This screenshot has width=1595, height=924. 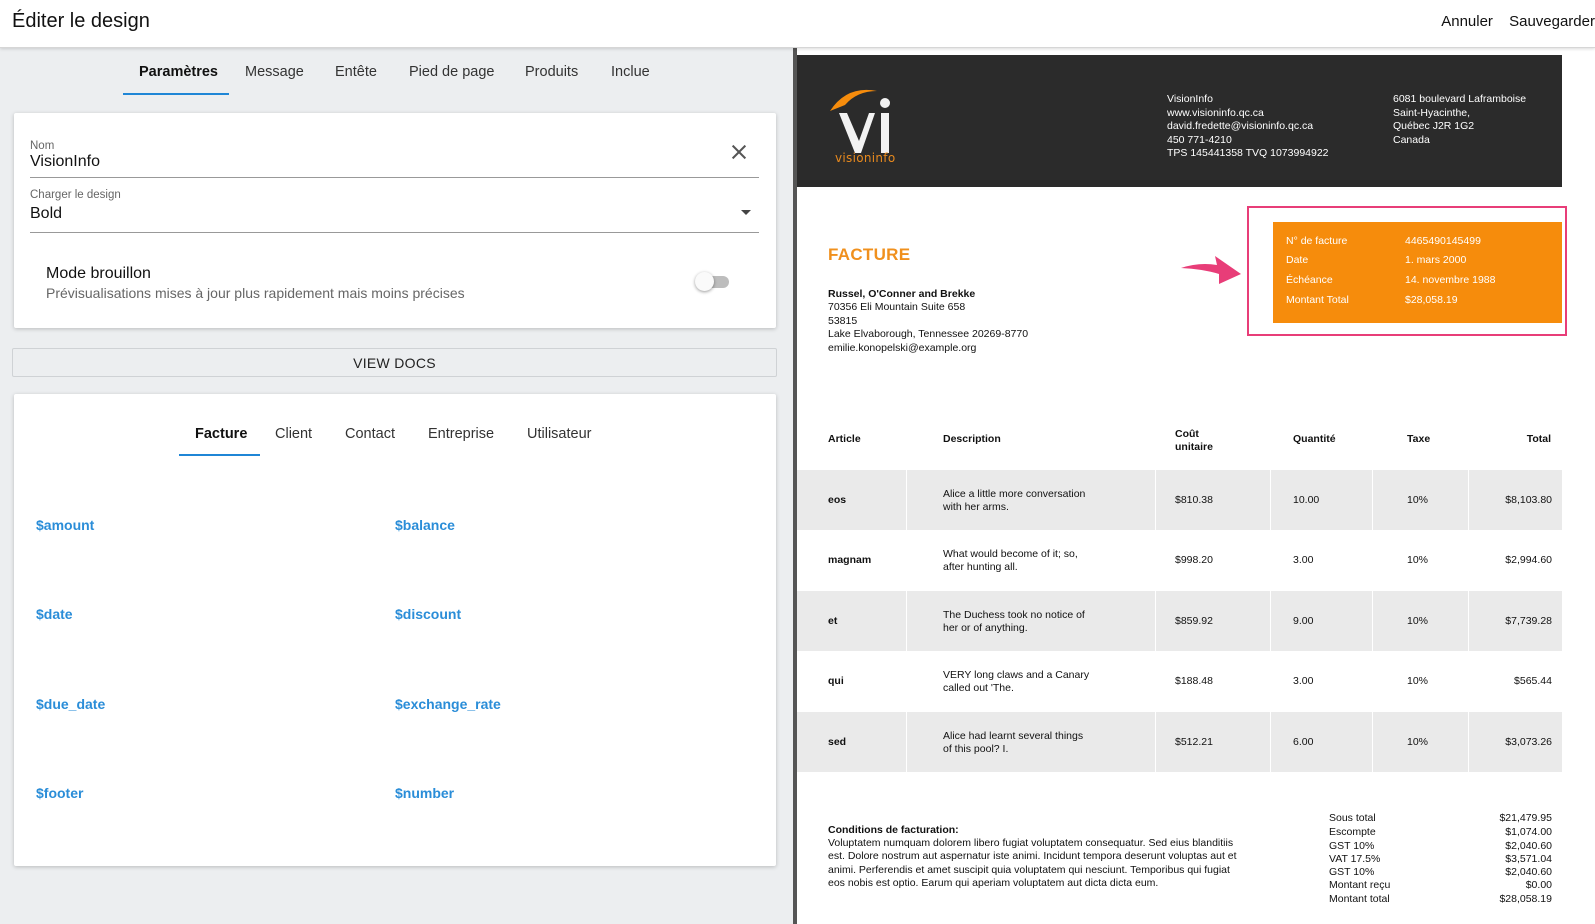 I want to click on tab-utilisateur: Utilisateur, so click(x=559, y=434).